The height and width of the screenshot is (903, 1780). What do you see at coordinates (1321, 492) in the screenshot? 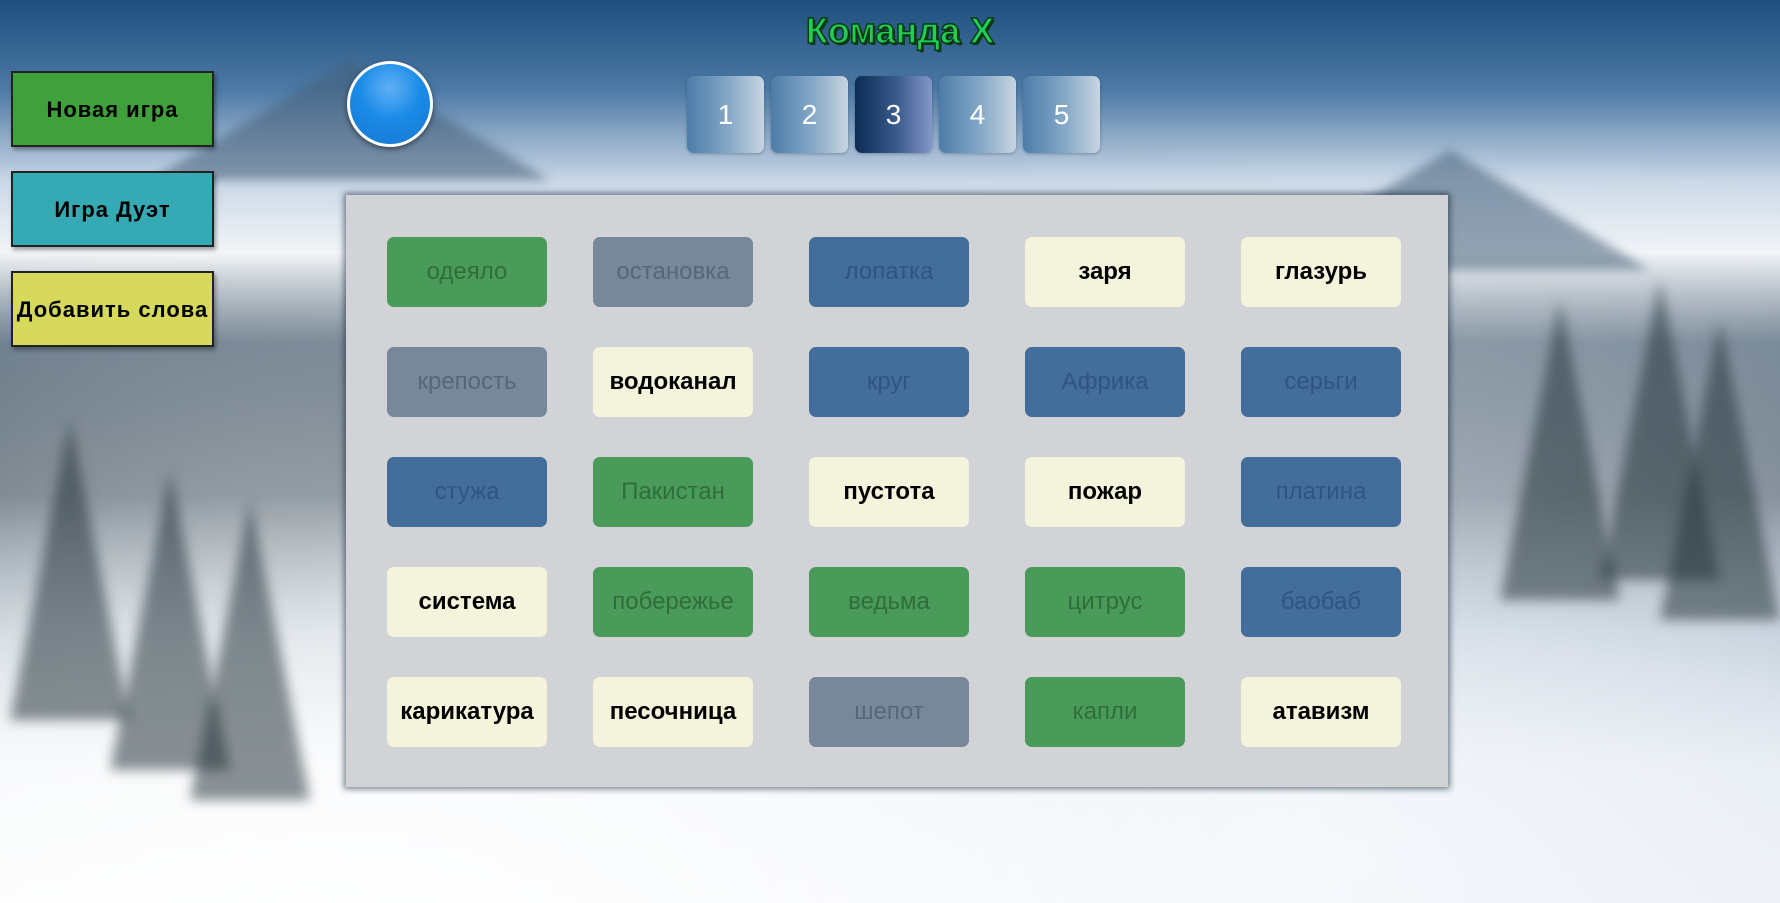
I see `word-card: платина` at bounding box center [1321, 492].